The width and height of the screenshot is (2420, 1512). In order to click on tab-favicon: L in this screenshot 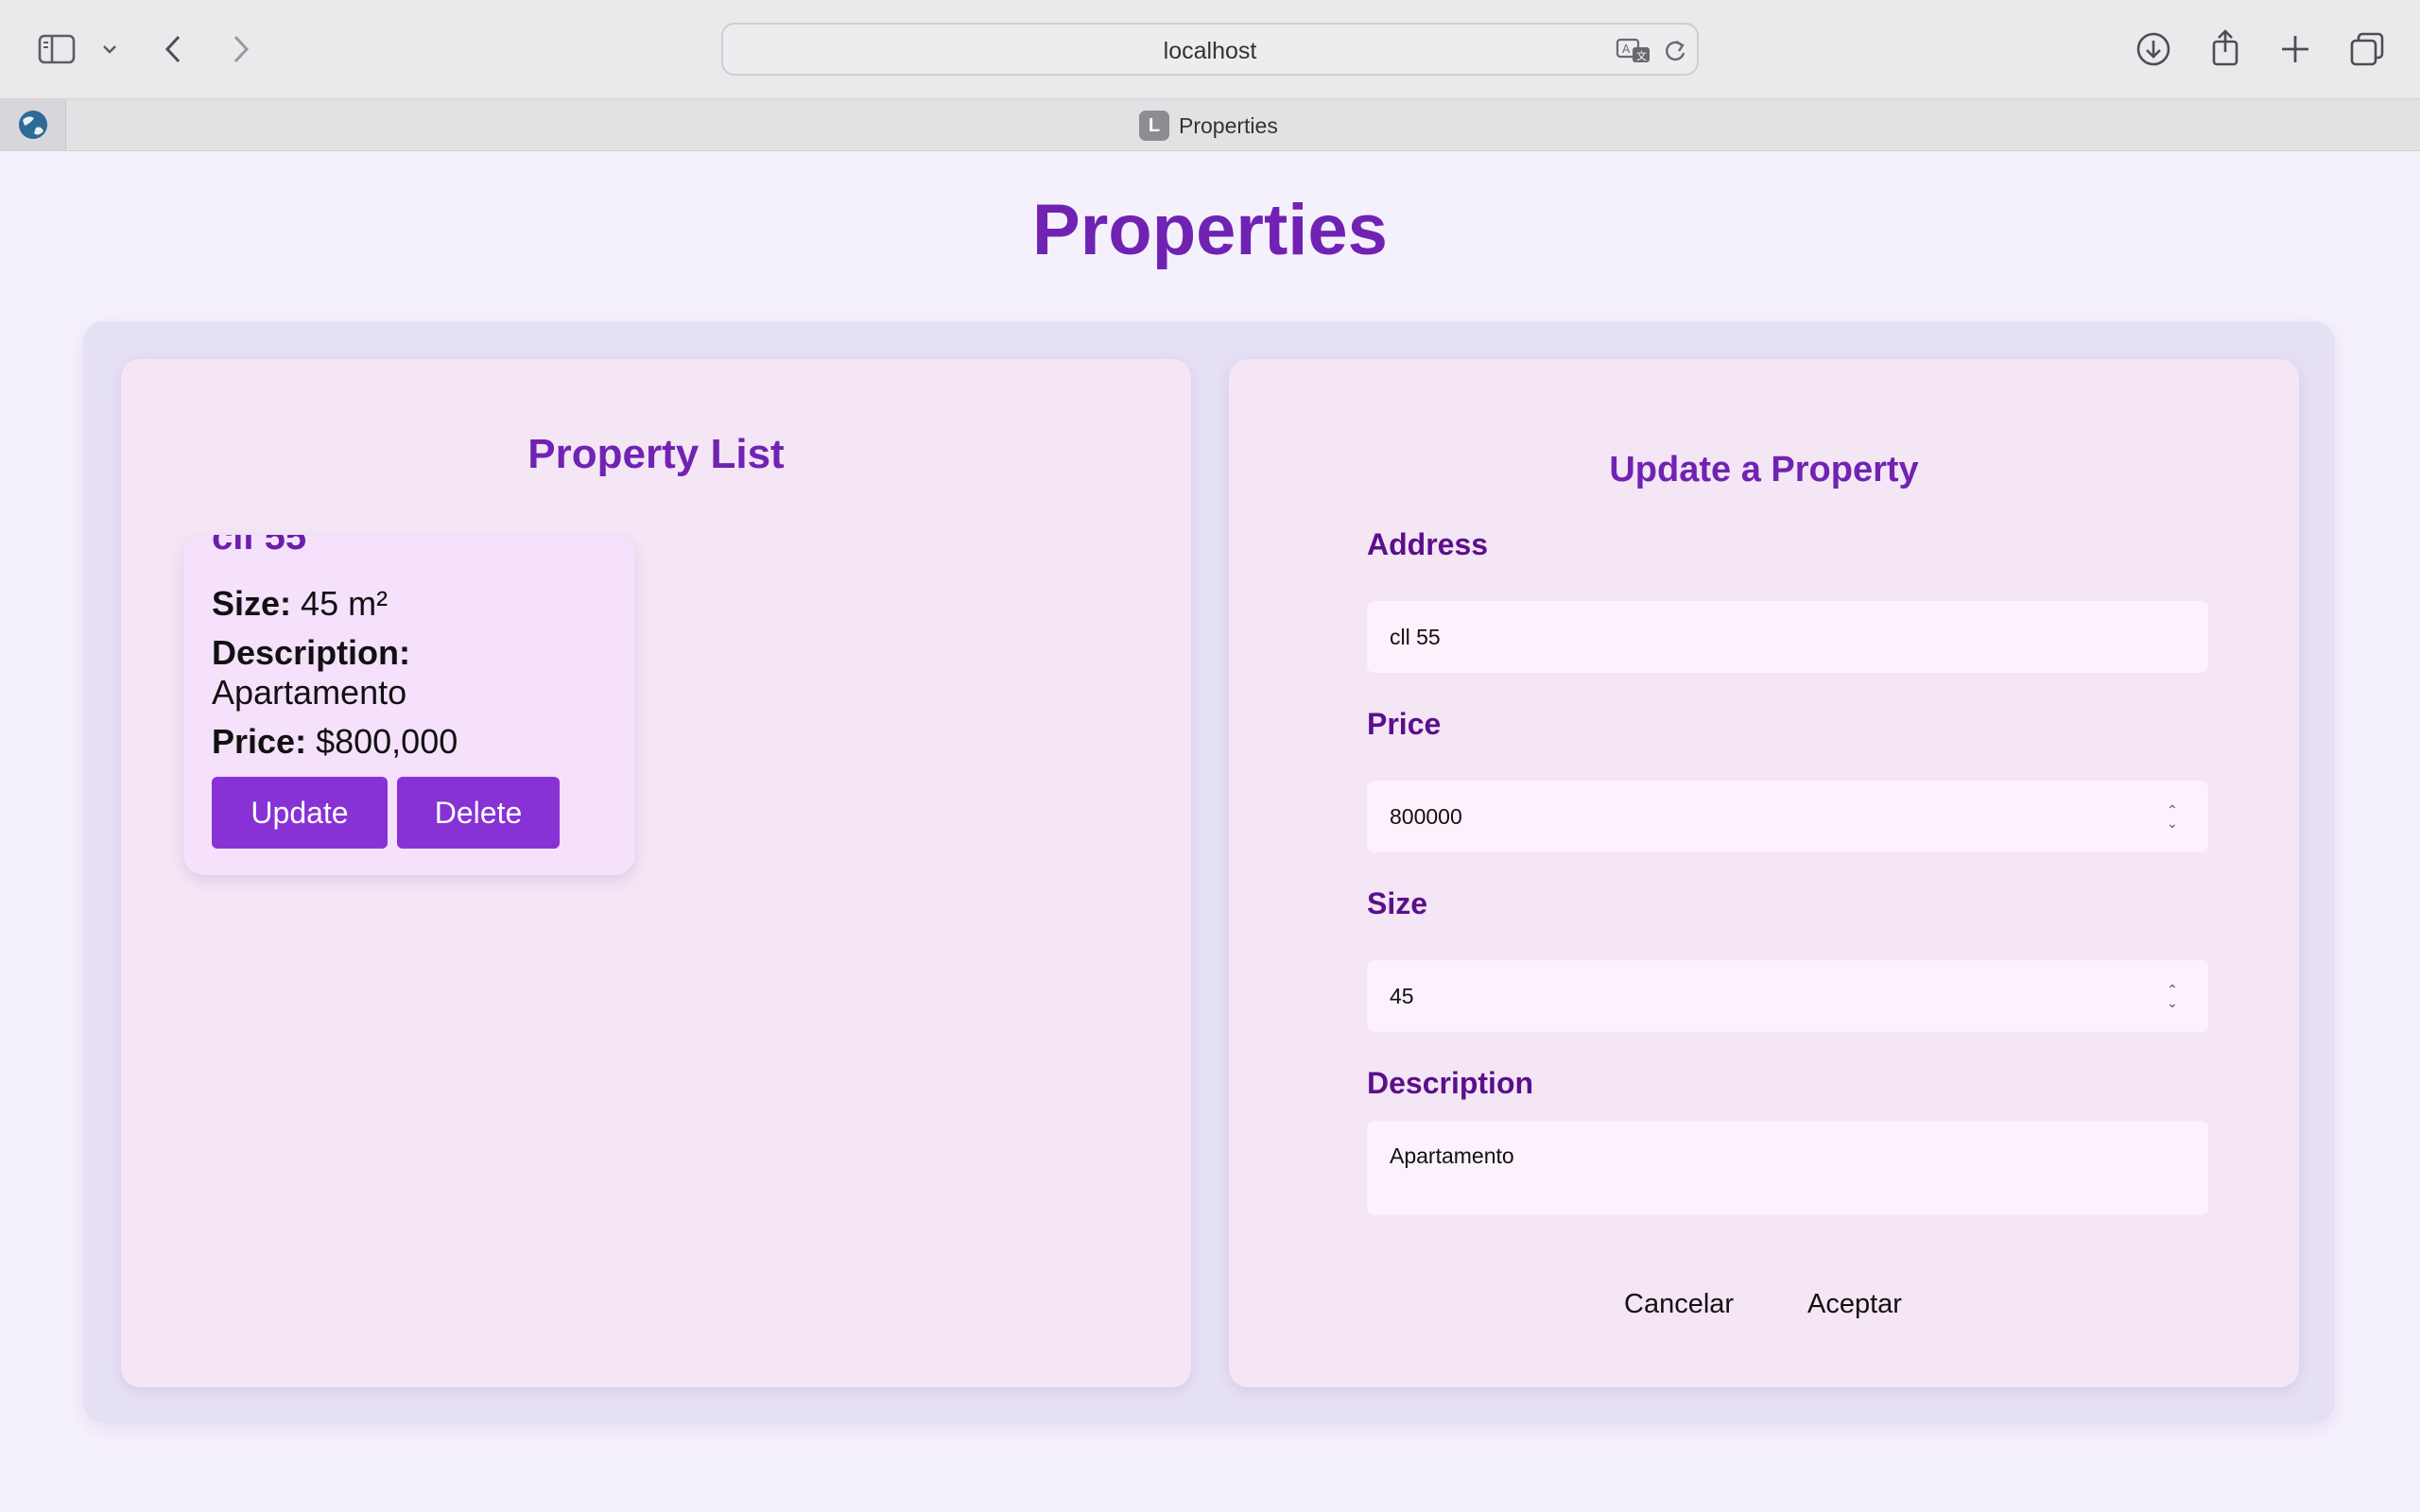, I will do `click(1154, 126)`.